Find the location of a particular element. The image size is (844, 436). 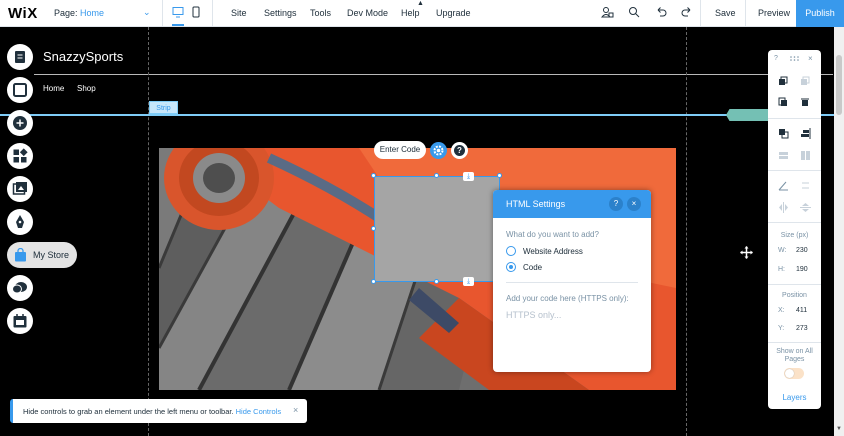

duplicate-icon is located at coordinates (783, 102).